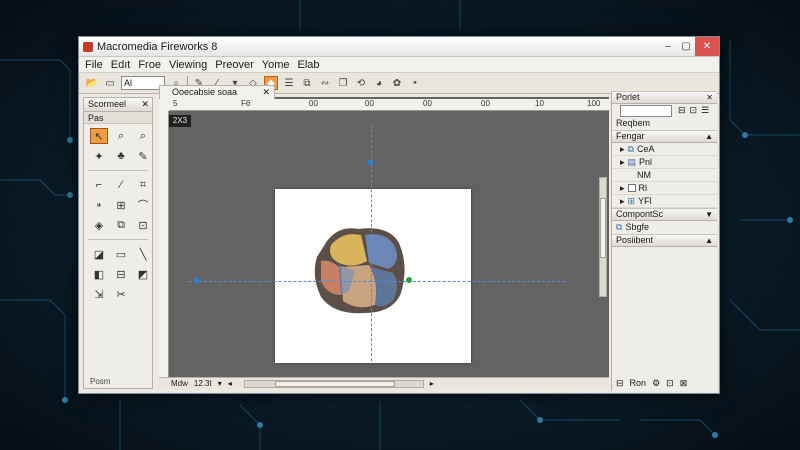 Image resolution: width=800 pixels, height=450 pixels. I want to click on layer-icon: ▤, so click(632, 161).